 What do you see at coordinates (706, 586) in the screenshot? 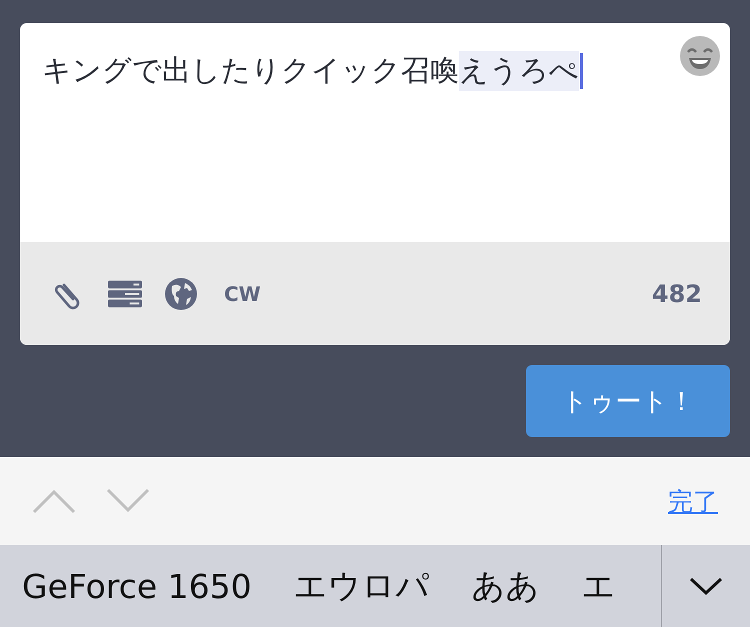
I see `chevron-down-icon` at bounding box center [706, 586].